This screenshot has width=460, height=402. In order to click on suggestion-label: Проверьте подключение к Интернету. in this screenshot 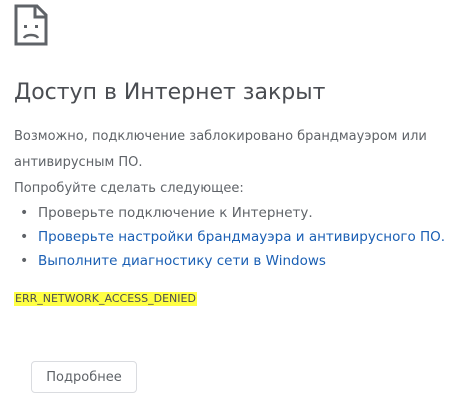, I will do `click(175, 213)`.